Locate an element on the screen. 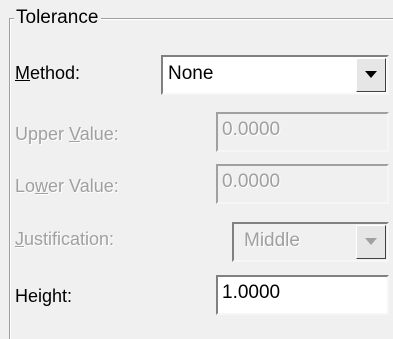 This screenshot has width=393, height=339. justification-label: Justification: is located at coordinates (65, 239).